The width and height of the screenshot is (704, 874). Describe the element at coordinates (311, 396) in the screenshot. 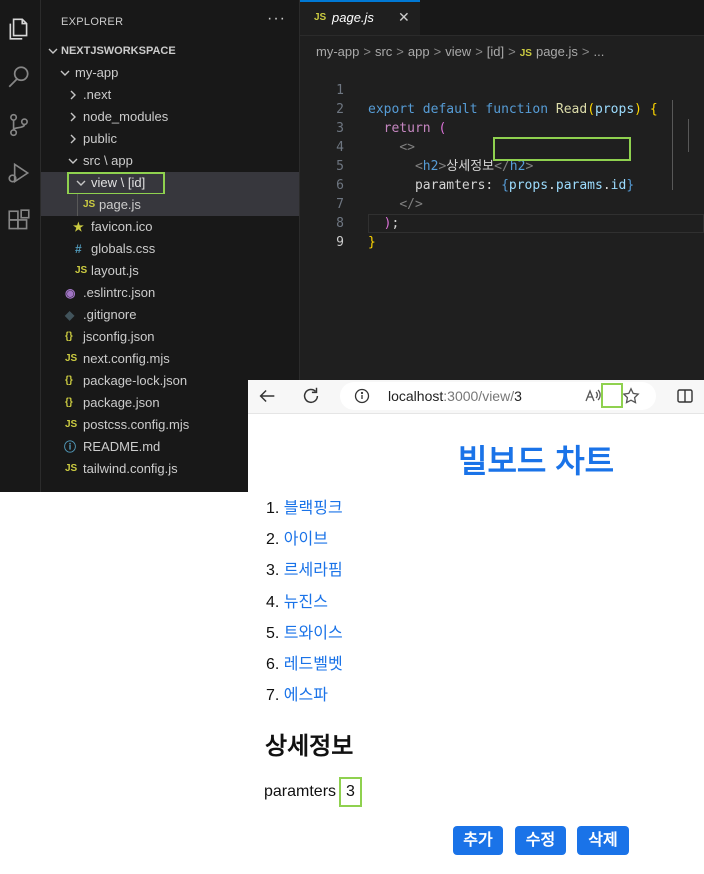

I see `refresh-icon` at that location.